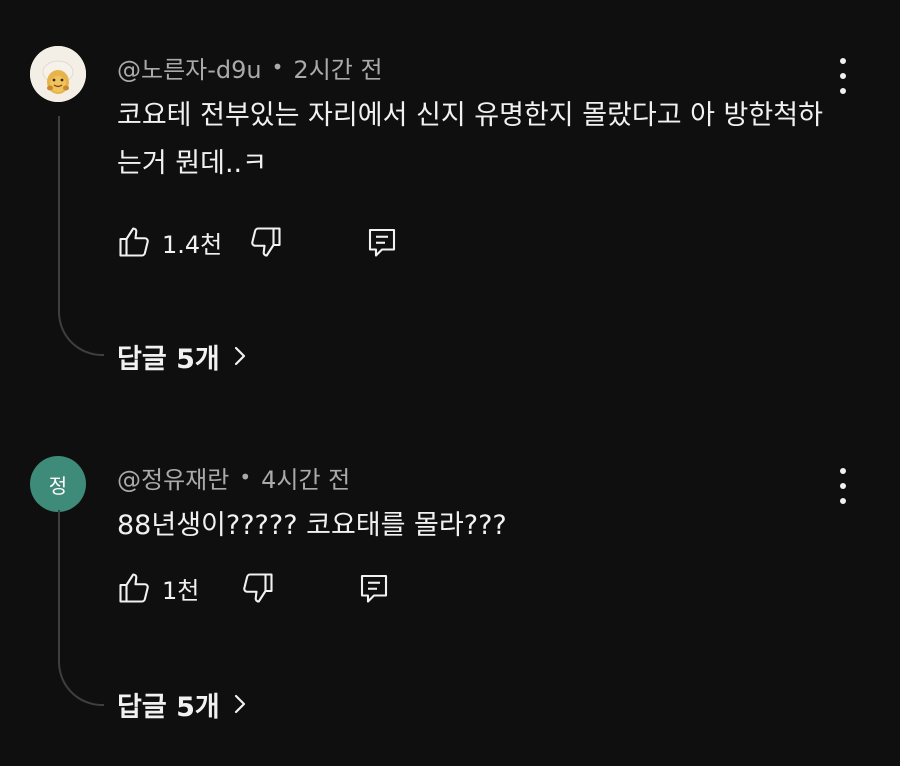 The width and height of the screenshot is (900, 766). I want to click on avatar, so click(58, 74).